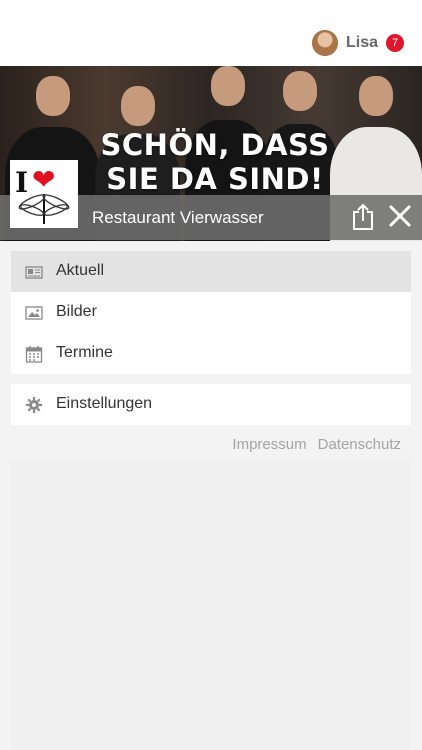 This screenshot has width=422, height=750. I want to click on hero-slogan: SCHÖN, DASS SIE DA SIND!, so click(215, 162).